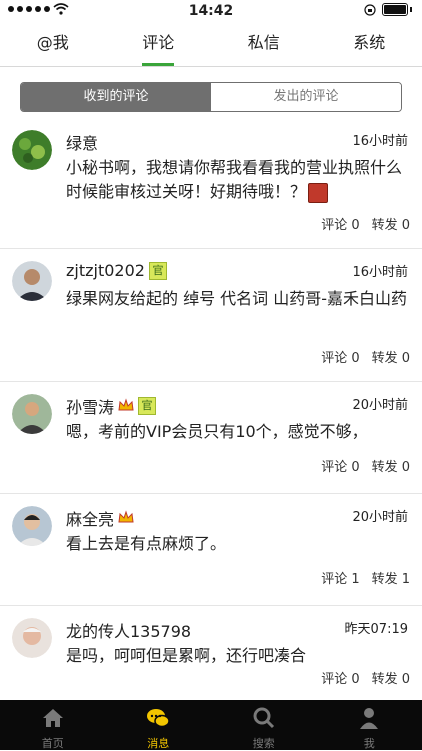 Image resolution: width=422 pixels, height=751 pixels. I want to click on nav-messages: 消息, so click(159, 725).